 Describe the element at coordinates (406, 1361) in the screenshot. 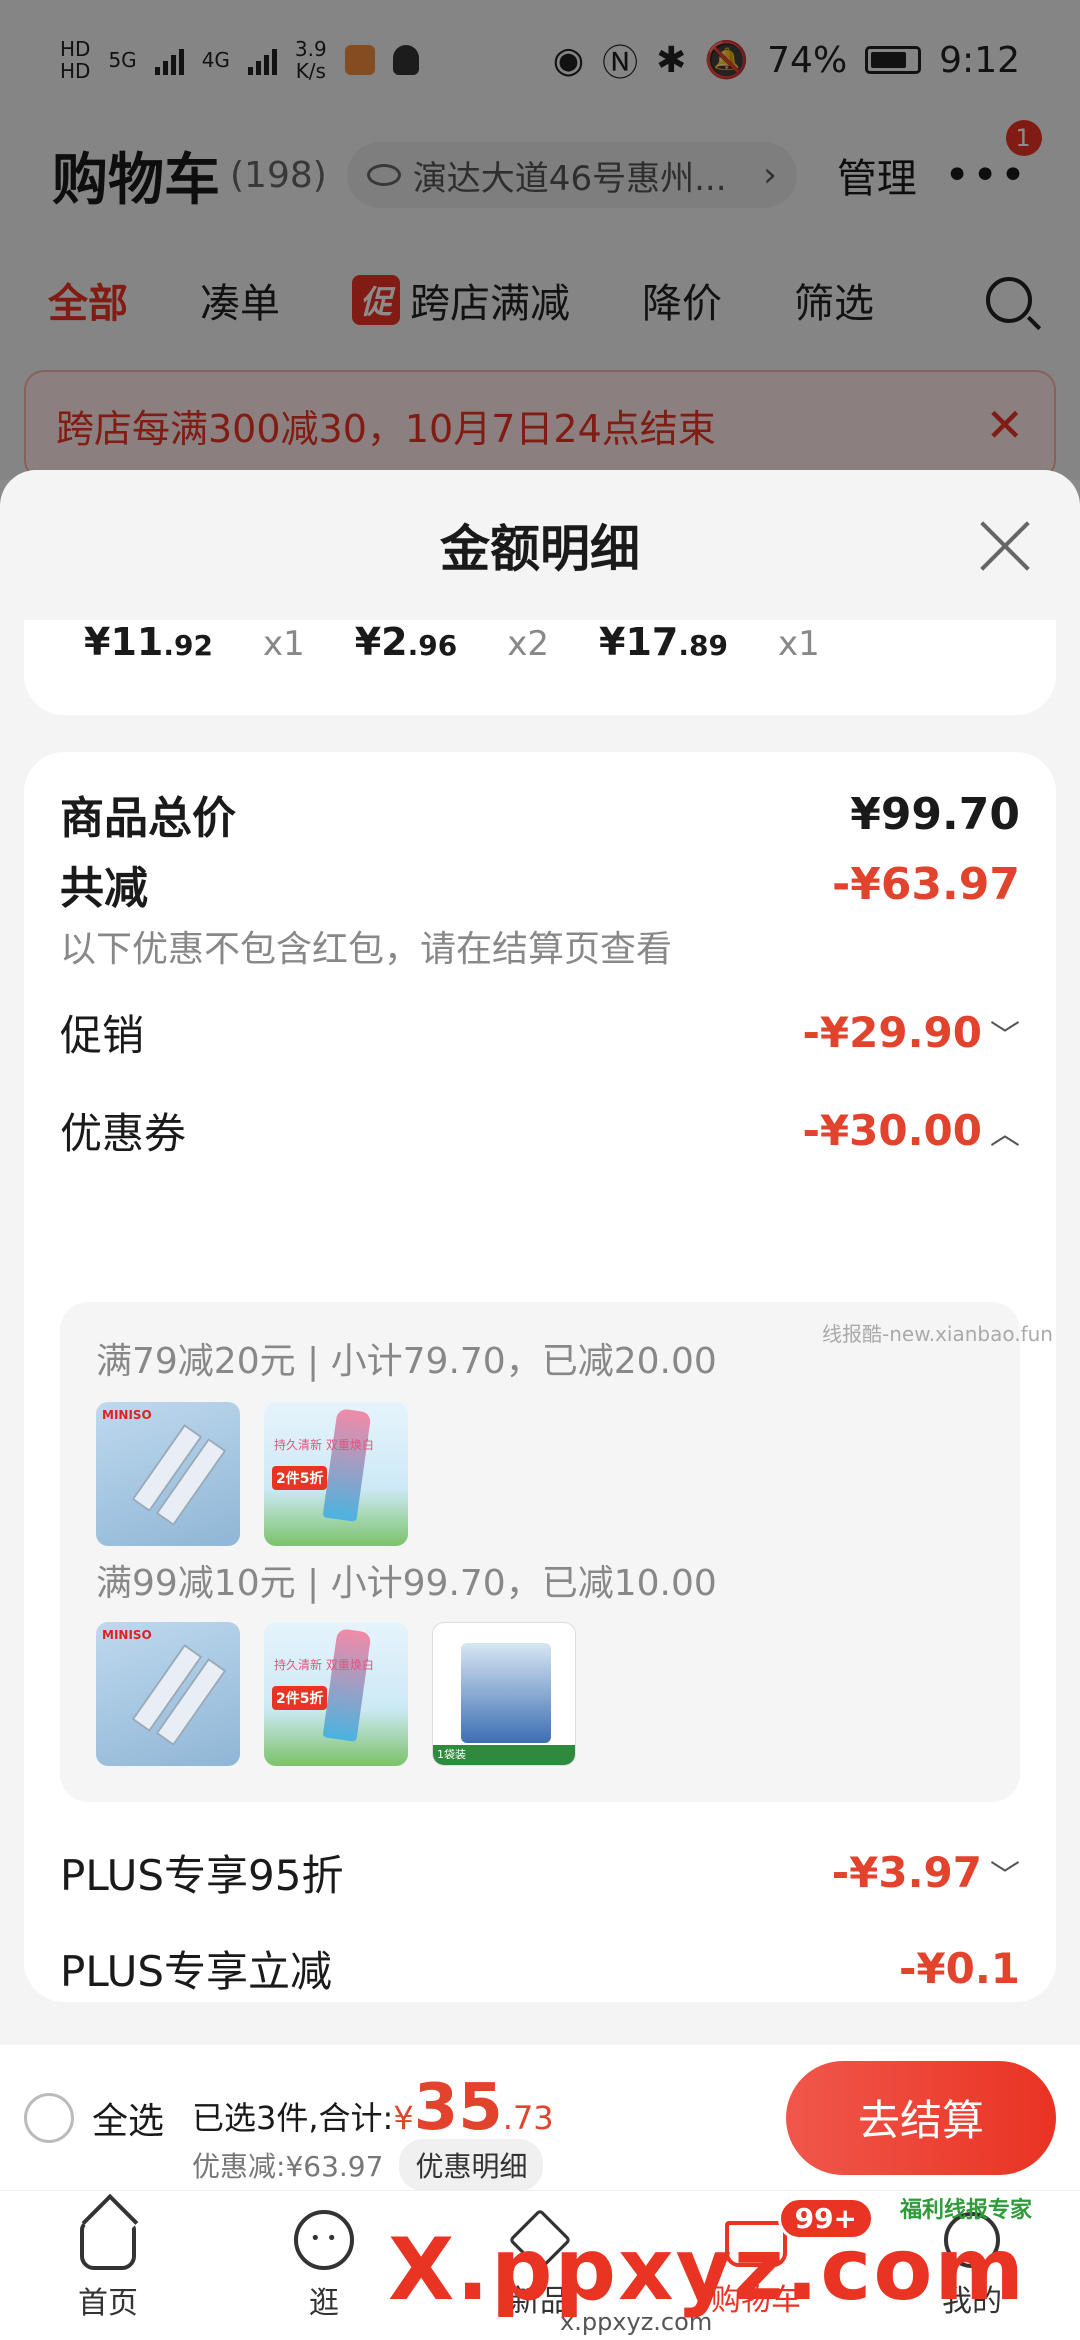

I see `coupon-group-title: 满79减20元 | 小计79.70，已减20.00` at that location.